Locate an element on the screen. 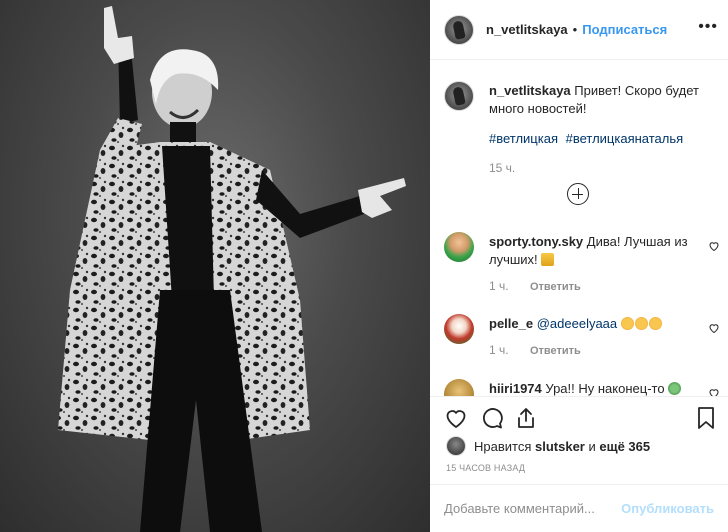  comment-username: hiiri1974 is located at coordinates (515, 388).